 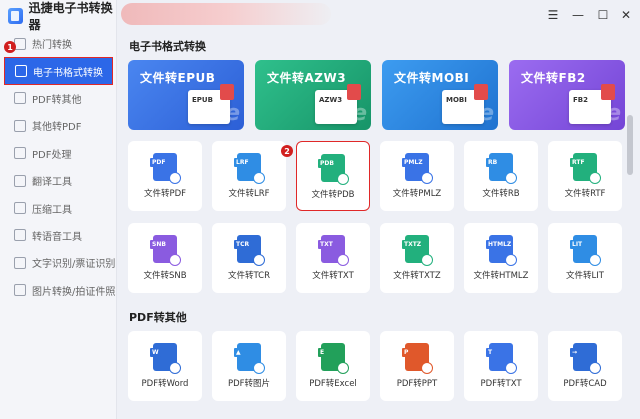 What do you see at coordinates (501, 168) in the screenshot?
I see `file-rb-icon: RB` at bounding box center [501, 168].